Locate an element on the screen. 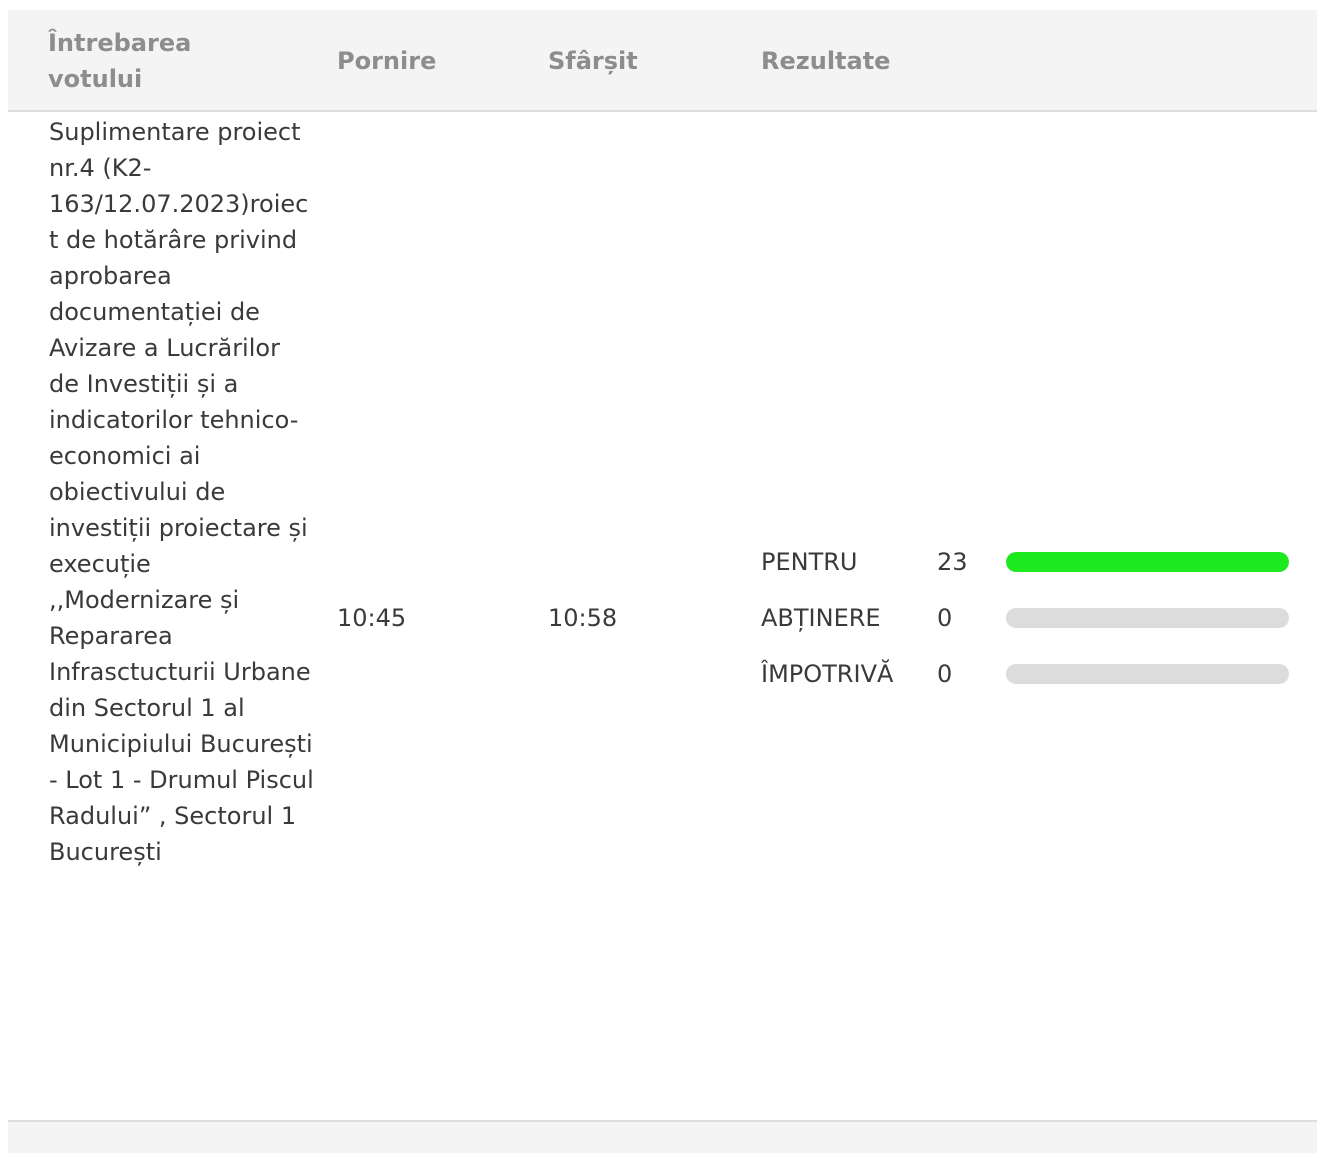  result-for: PENTRU 23 is located at coordinates (1031, 572).